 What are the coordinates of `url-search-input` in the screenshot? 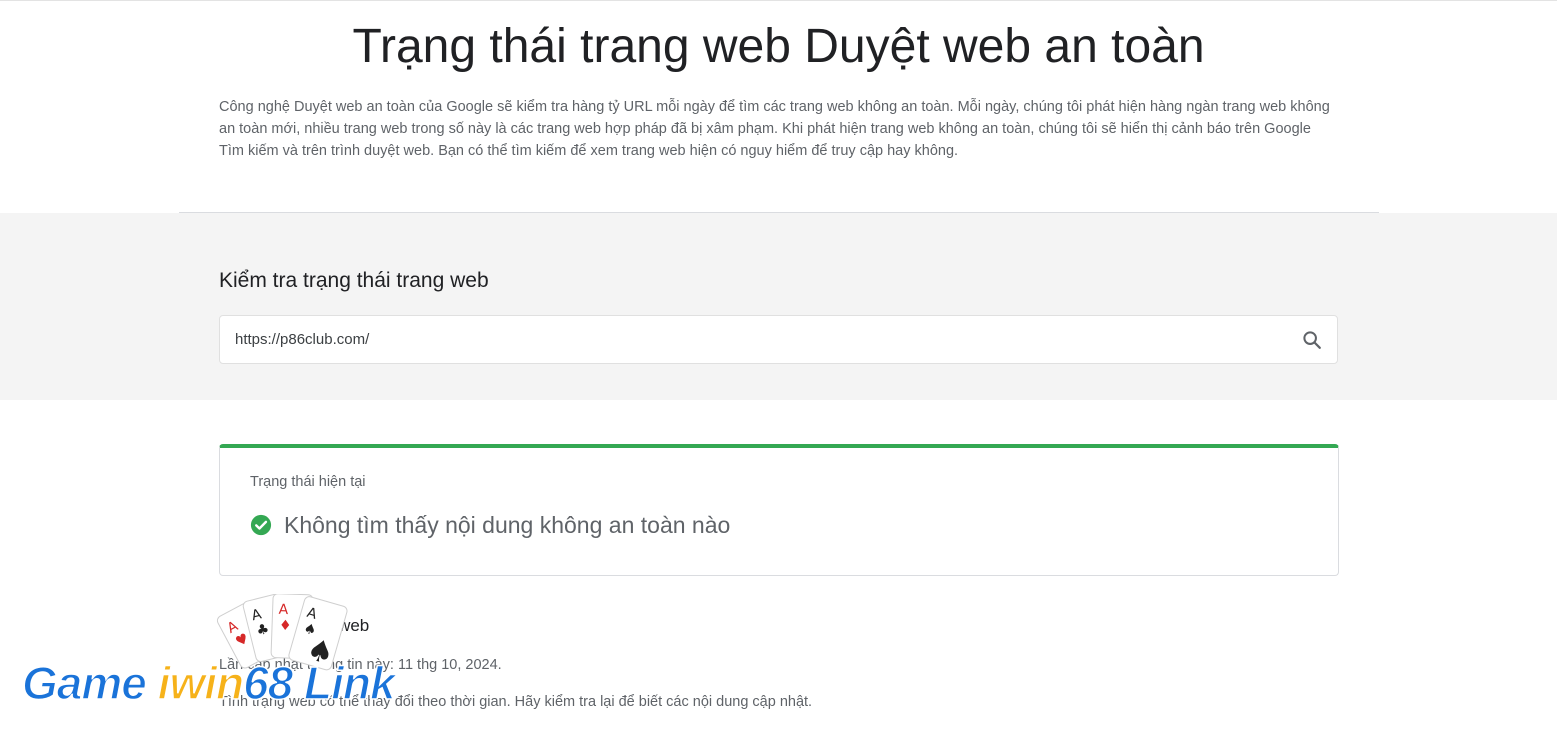 It's located at (755, 339).